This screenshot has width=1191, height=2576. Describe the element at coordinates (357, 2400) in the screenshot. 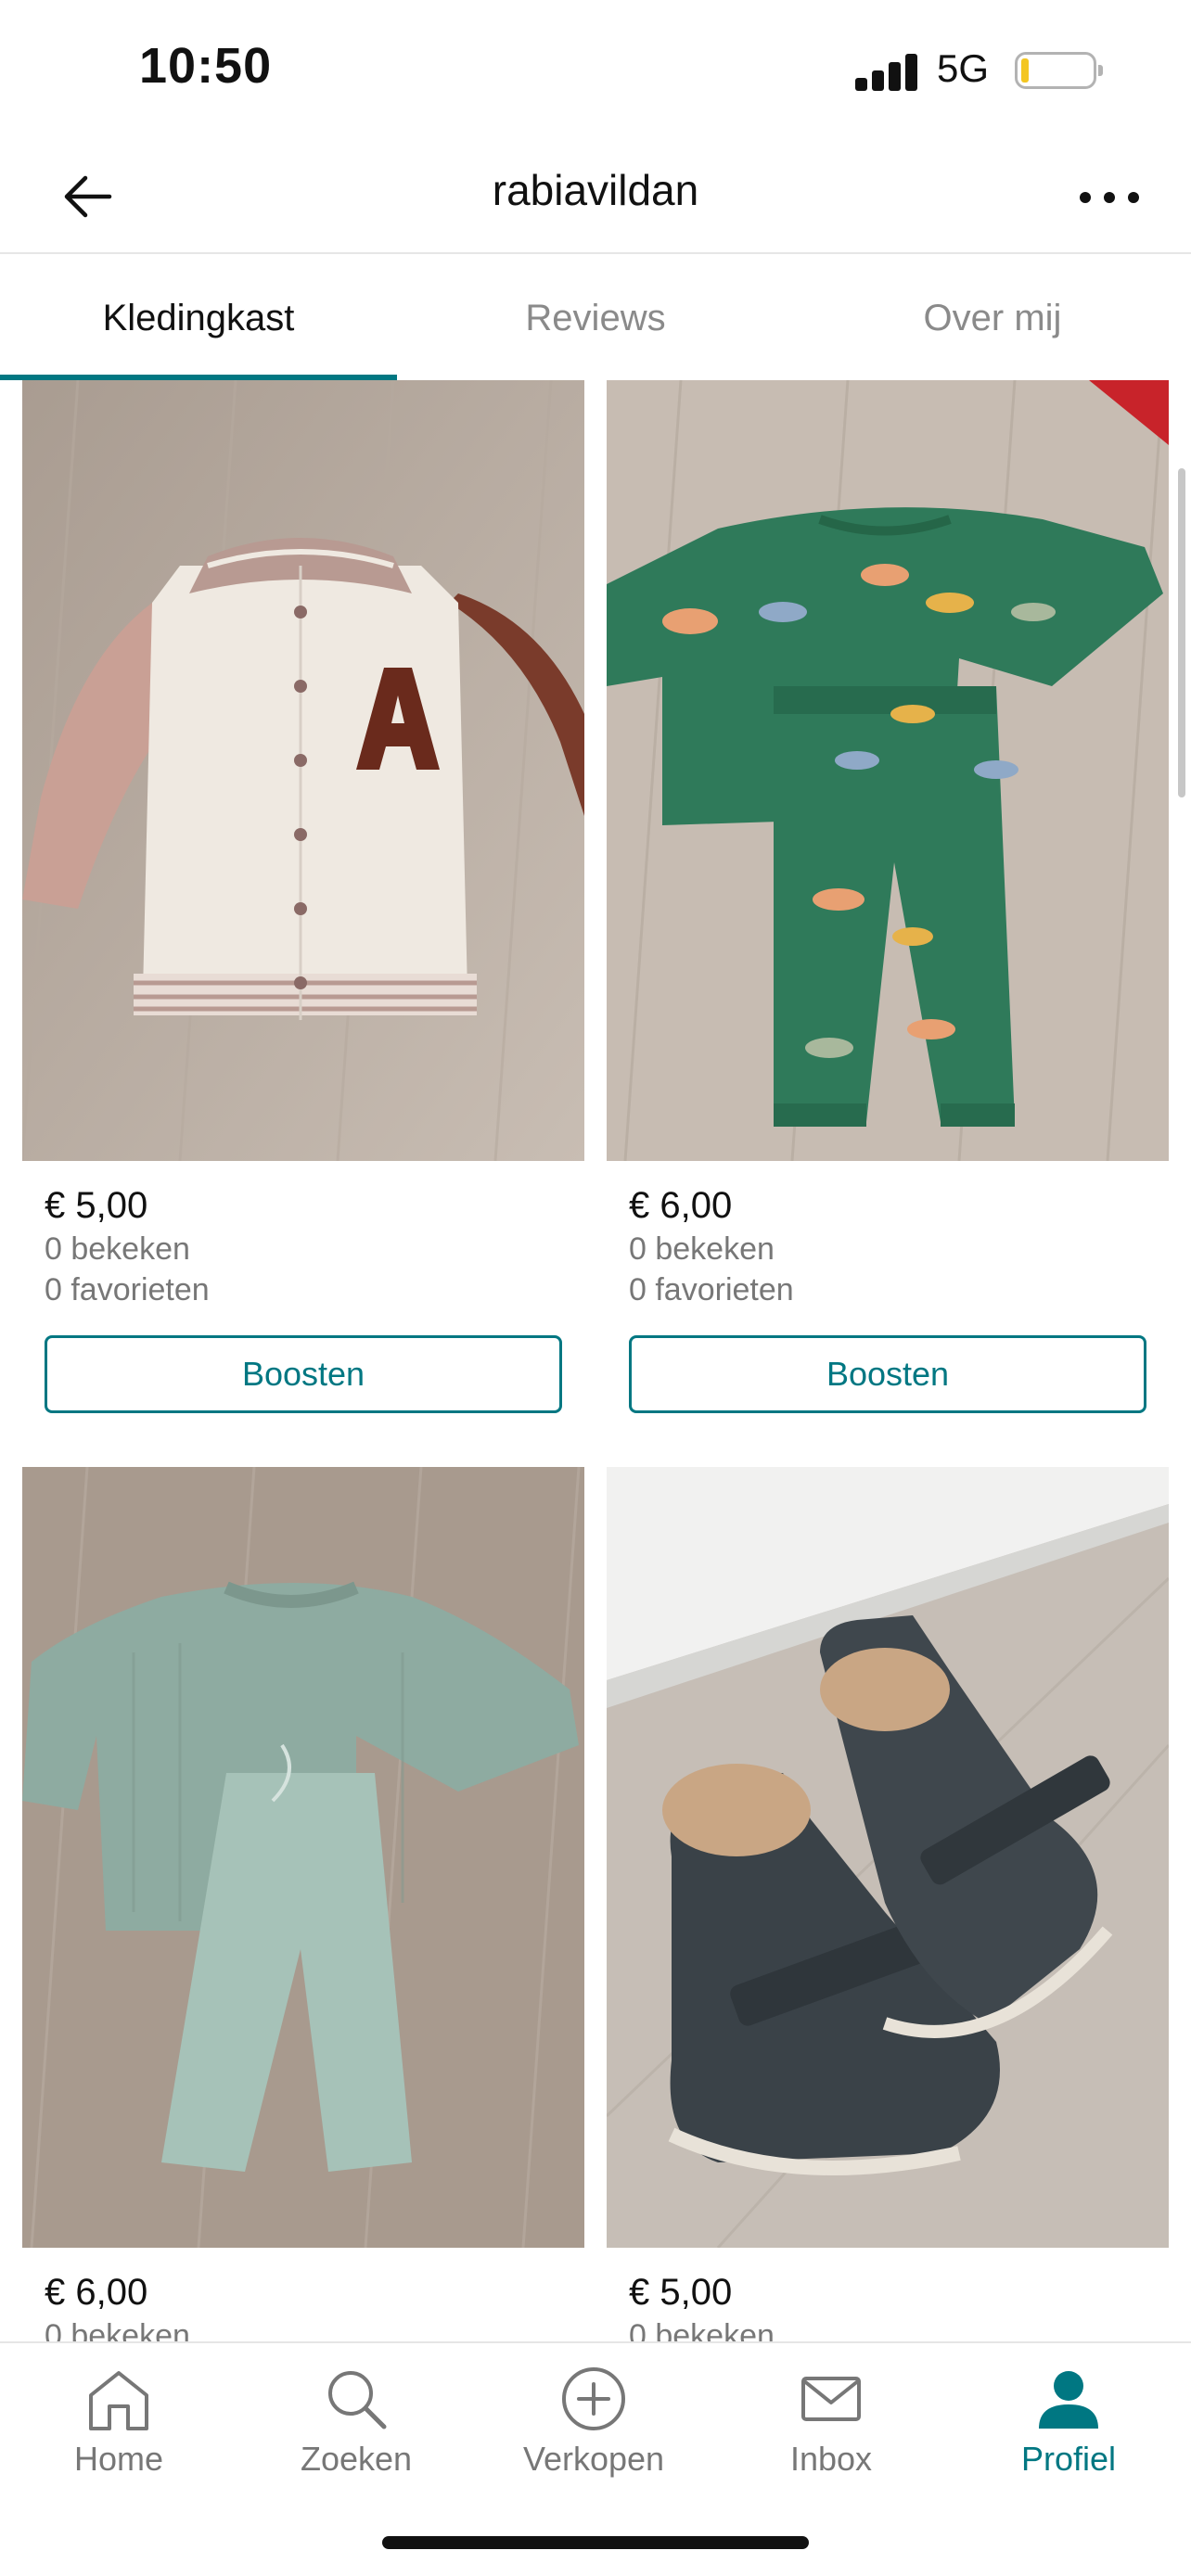

I see `search-icon` at that location.